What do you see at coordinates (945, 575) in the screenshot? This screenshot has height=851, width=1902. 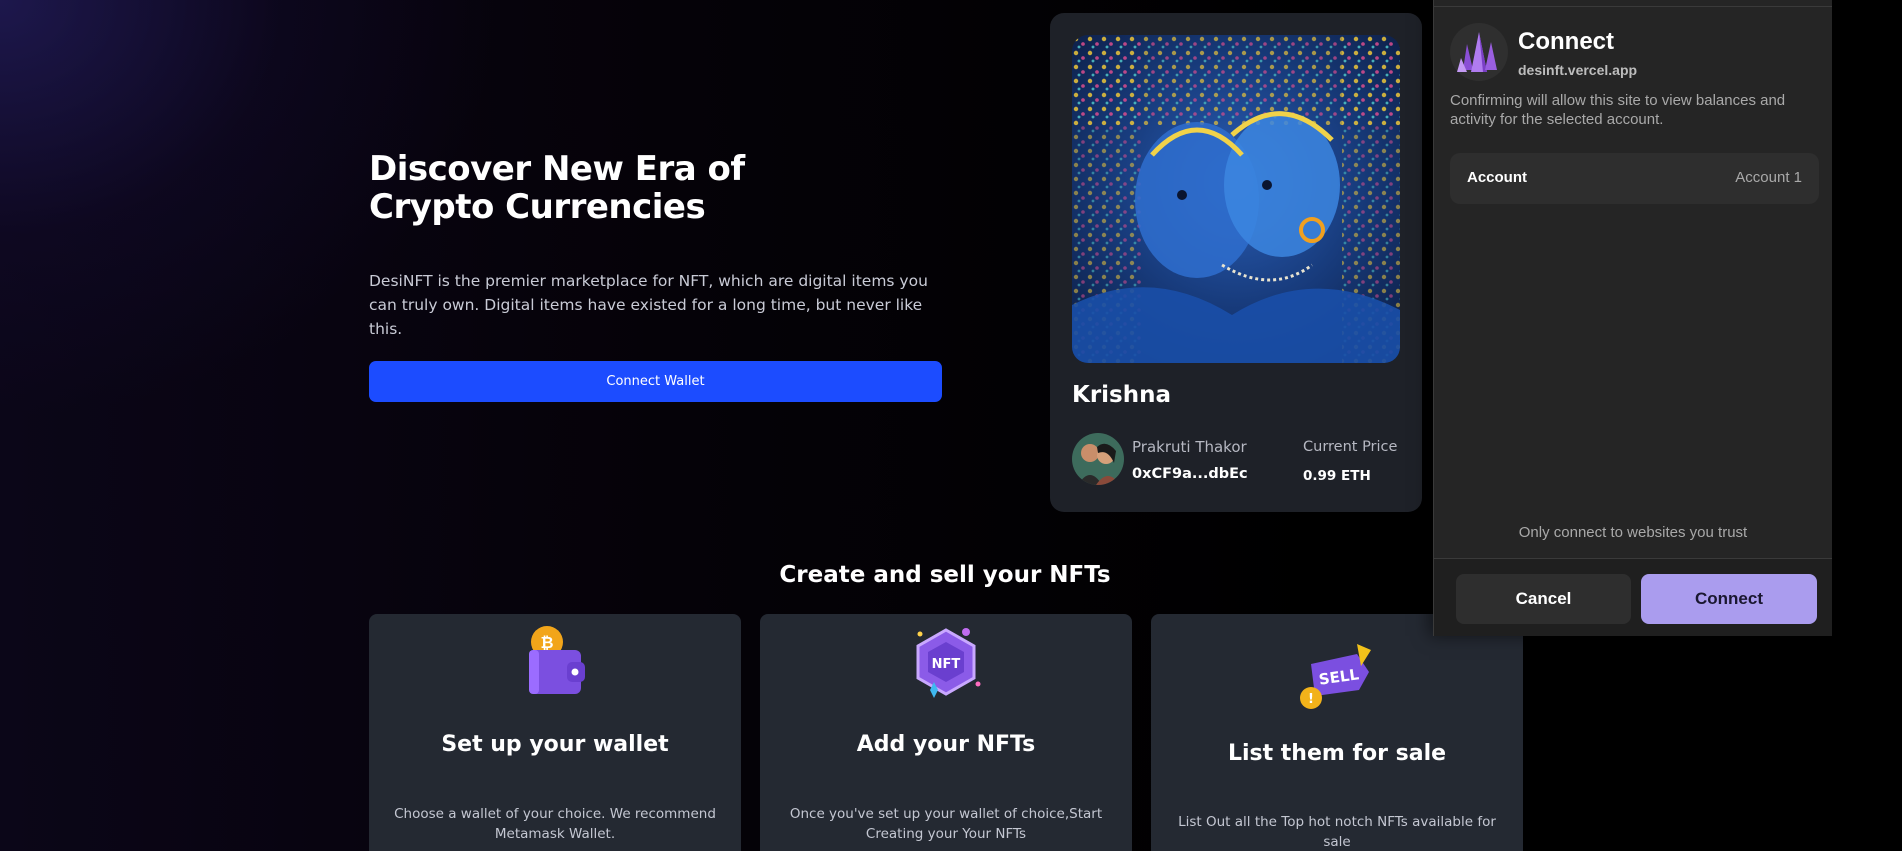 I see `section-title: Create and sell your NFTs` at bounding box center [945, 575].